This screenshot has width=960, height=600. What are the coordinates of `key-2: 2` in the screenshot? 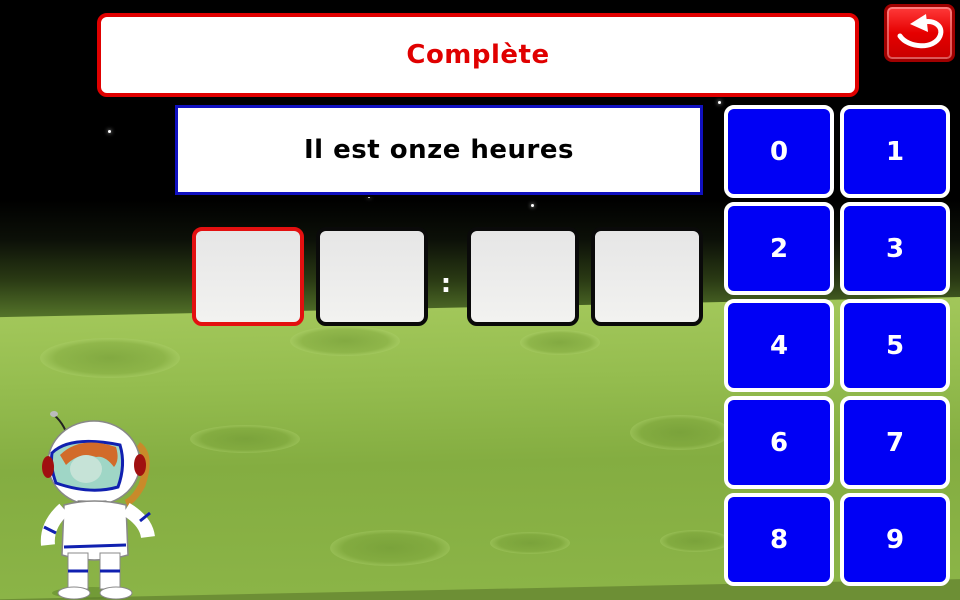 It's located at (779, 248).